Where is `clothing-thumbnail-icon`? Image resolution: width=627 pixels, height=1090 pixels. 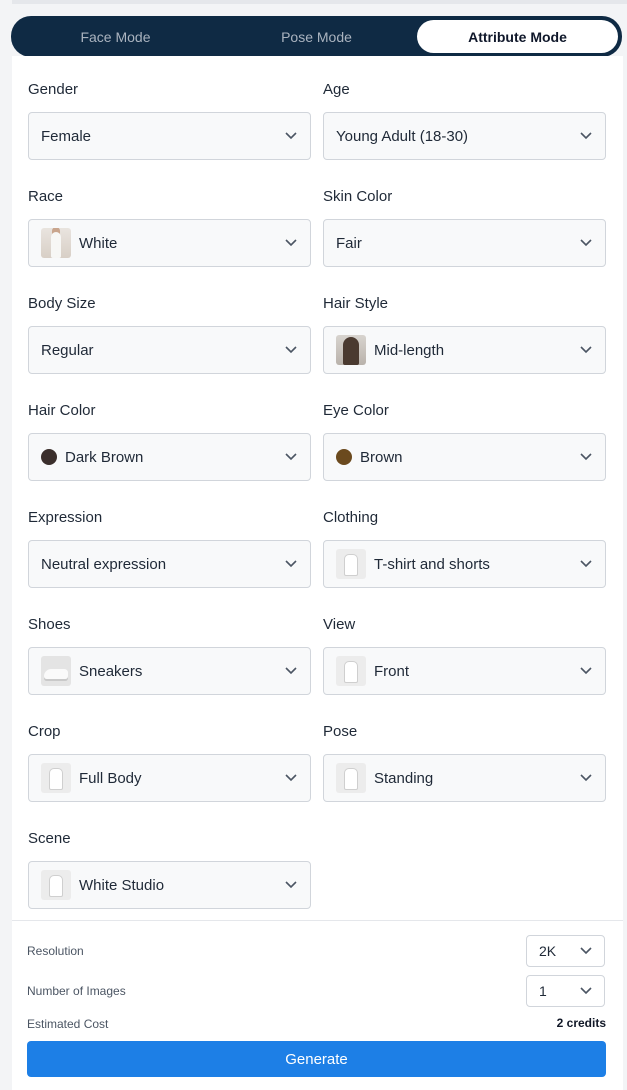 clothing-thumbnail-icon is located at coordinates (351, 564).